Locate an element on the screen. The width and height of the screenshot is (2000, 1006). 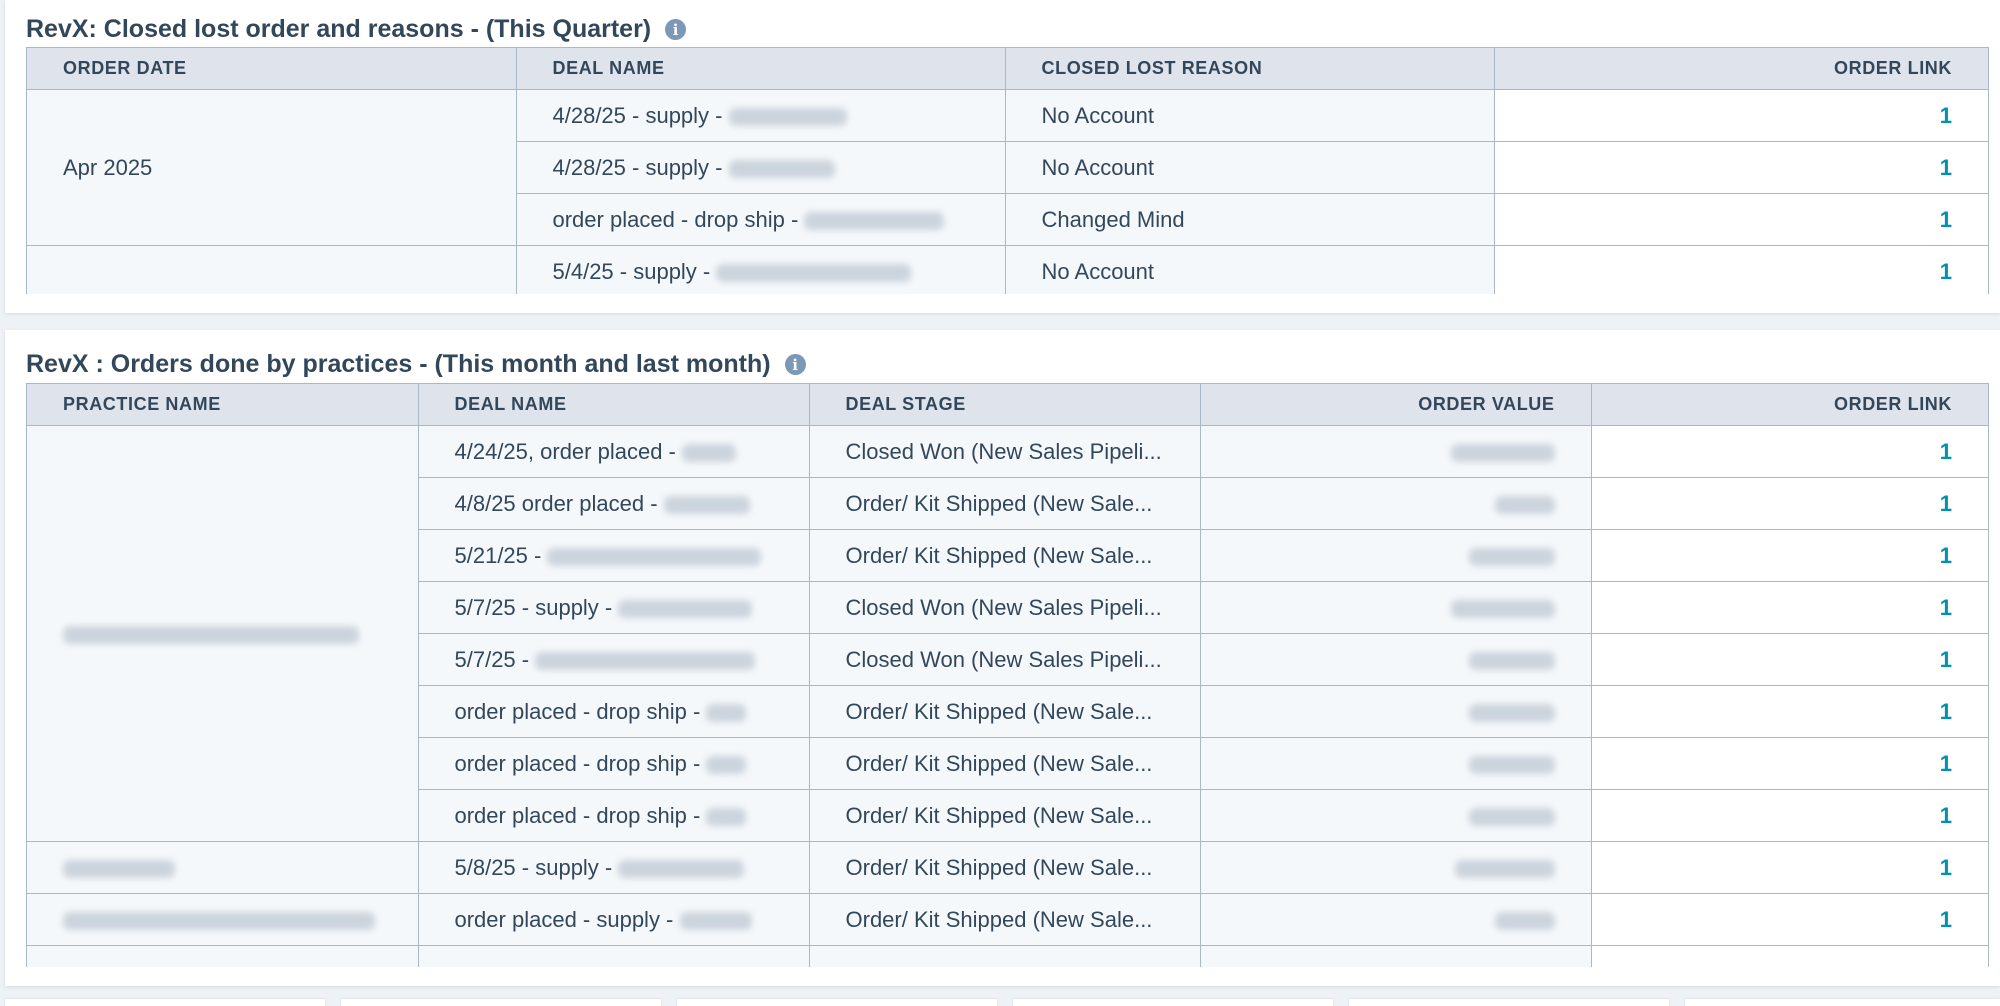
column-header-practice-name: PRACTICE NAME is located at coordinates (223, 404).